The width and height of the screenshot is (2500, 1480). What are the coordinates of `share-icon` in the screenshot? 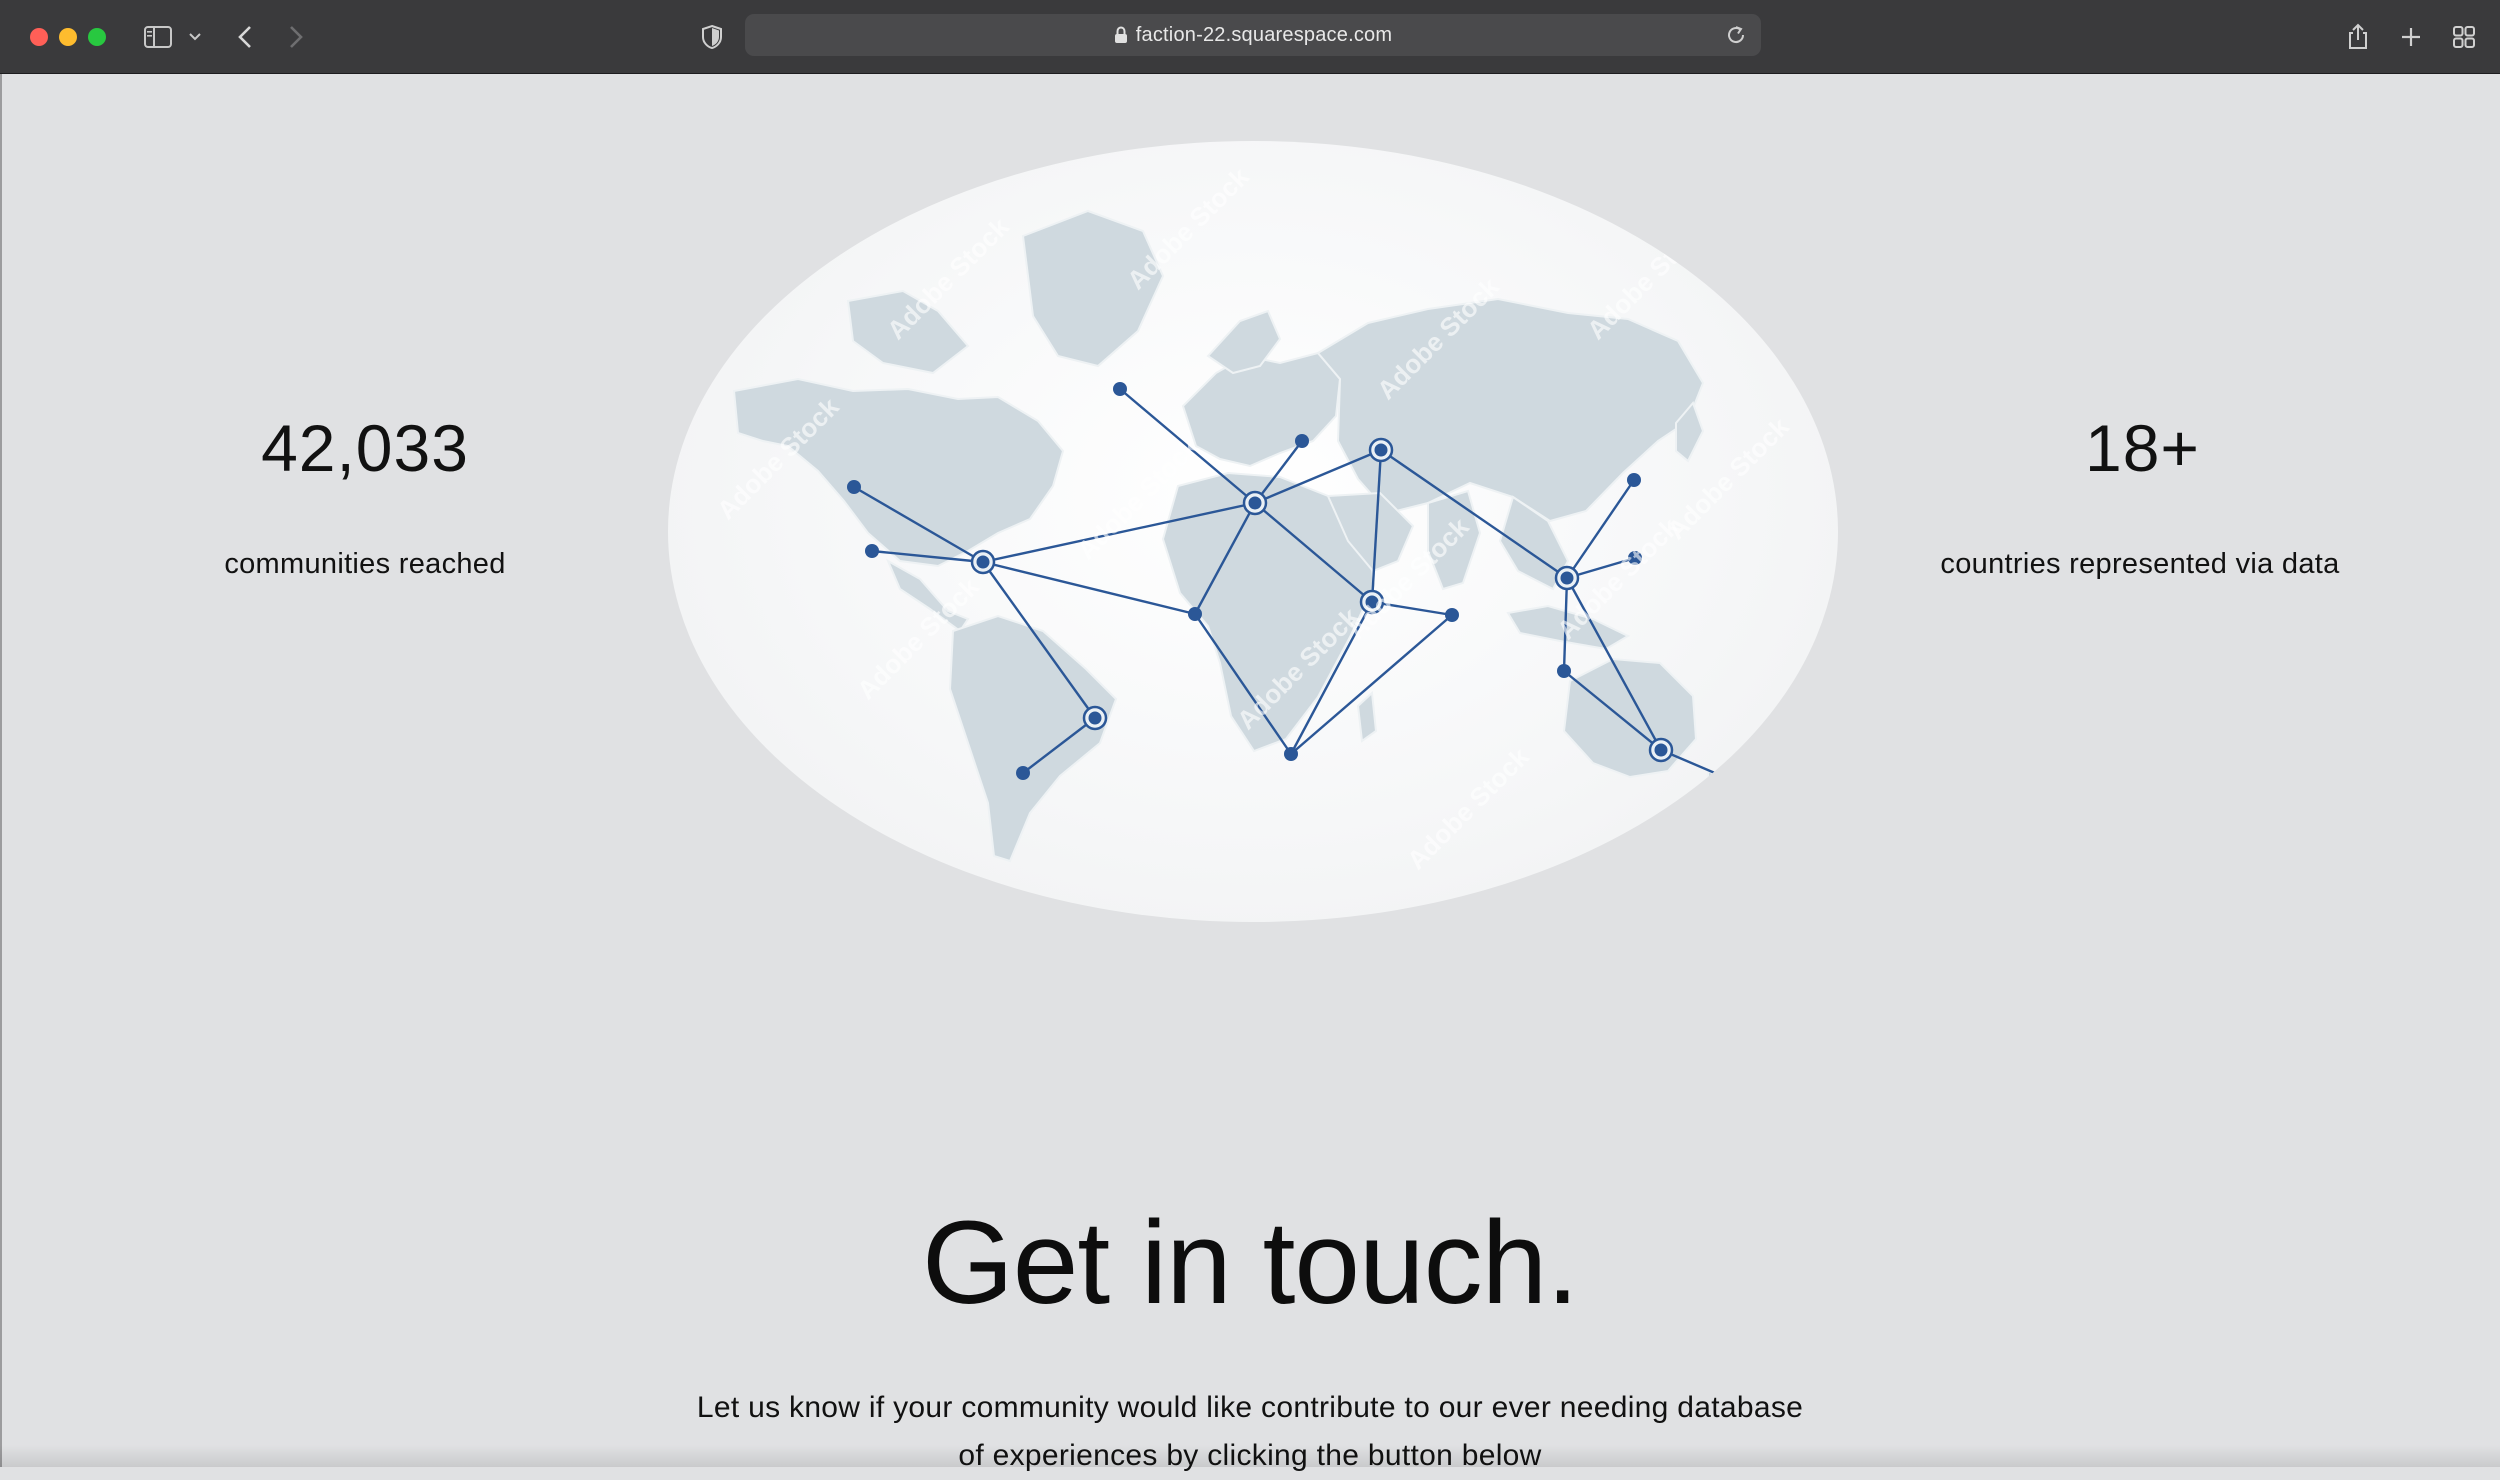 It's located at (2358, 37).